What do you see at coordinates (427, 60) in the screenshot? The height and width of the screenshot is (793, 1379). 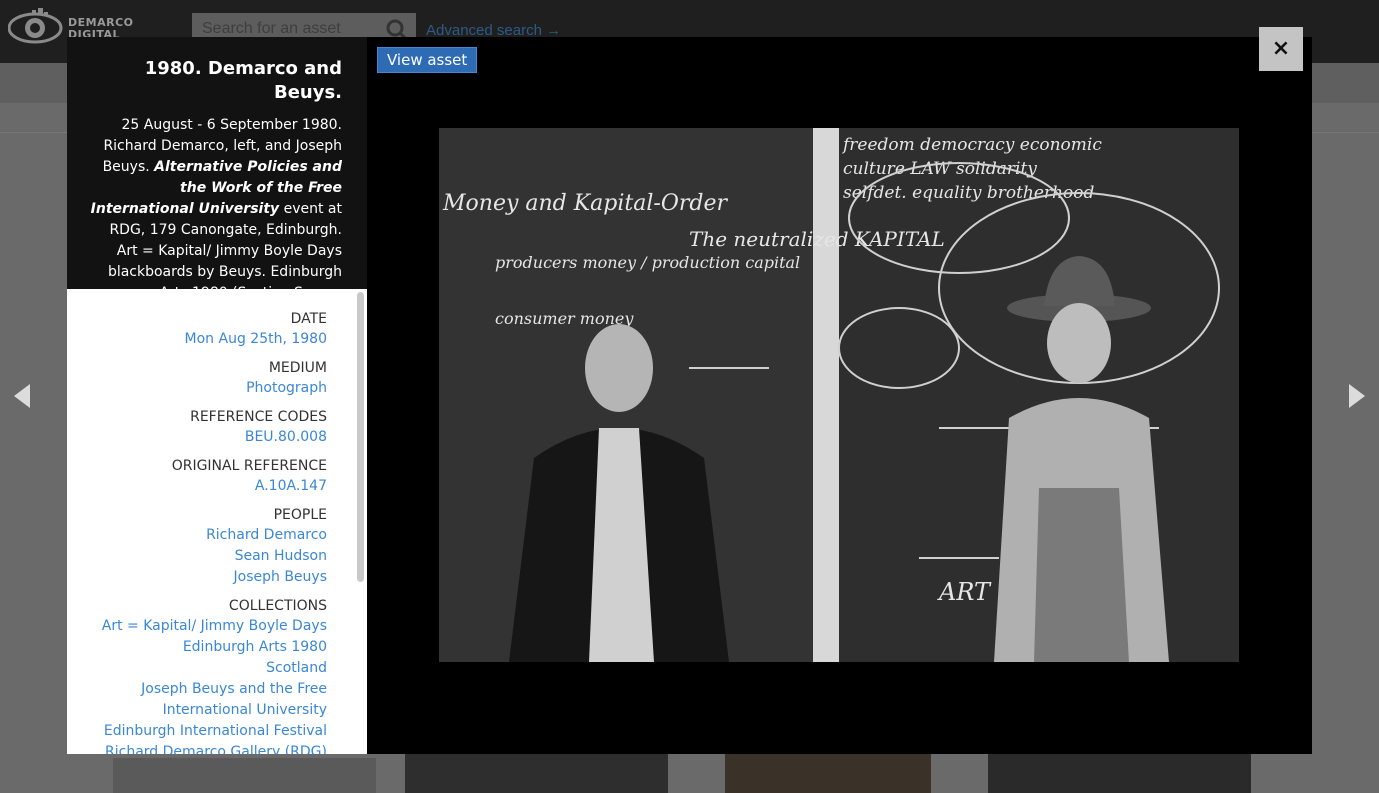 I see `view-asset-button: View asset` at bounding box center [427, 60].